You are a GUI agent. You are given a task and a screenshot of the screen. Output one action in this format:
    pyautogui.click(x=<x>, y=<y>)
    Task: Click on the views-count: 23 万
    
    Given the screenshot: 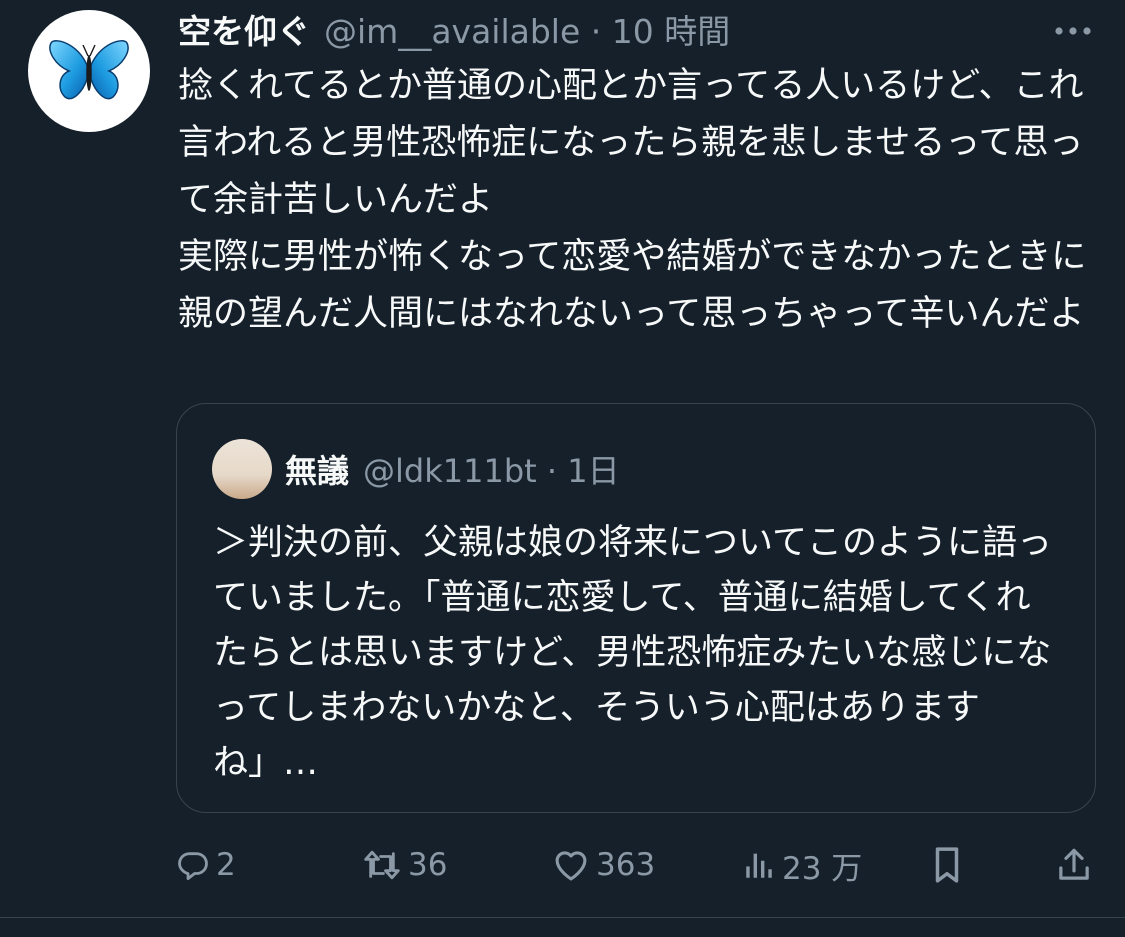 What is the action you would take?
    pyautogui.click(x=822, y=868)
    